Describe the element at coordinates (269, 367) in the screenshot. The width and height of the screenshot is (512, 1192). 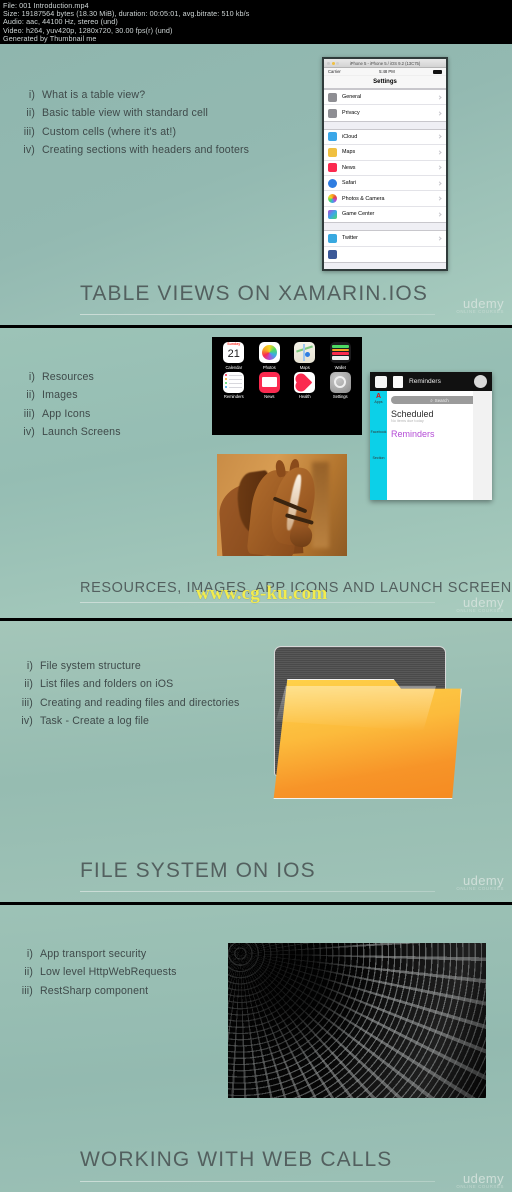
I see `app-label: Photos` at that location.